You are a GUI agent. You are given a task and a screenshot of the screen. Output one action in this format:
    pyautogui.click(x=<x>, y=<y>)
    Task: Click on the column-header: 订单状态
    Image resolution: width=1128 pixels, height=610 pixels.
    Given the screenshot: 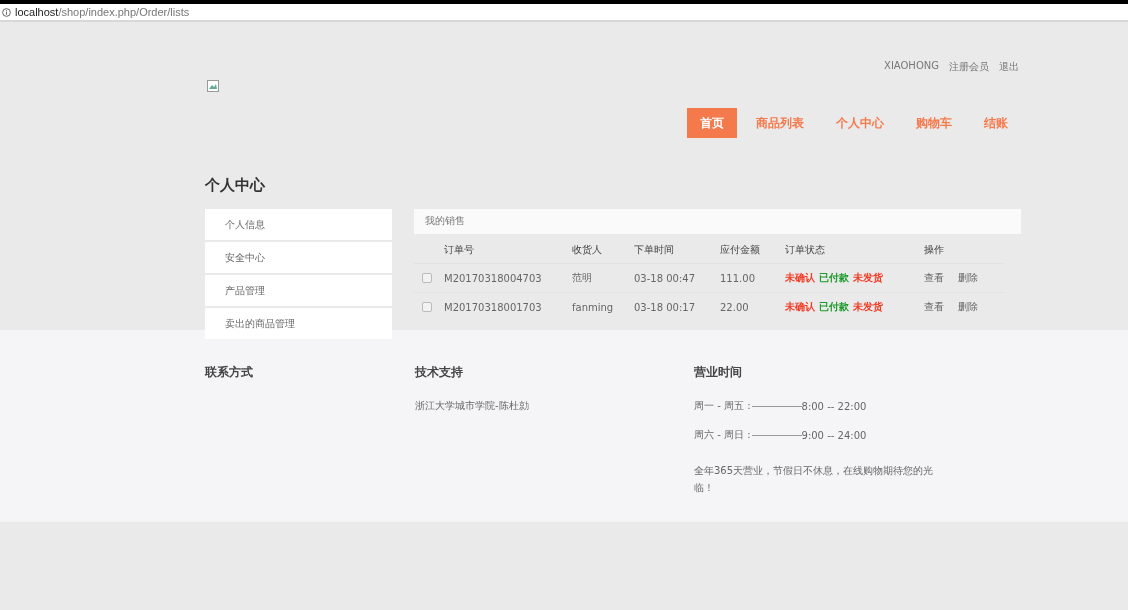 What is the action you would take?
    pyautogui.click(x=805, y=249)
    